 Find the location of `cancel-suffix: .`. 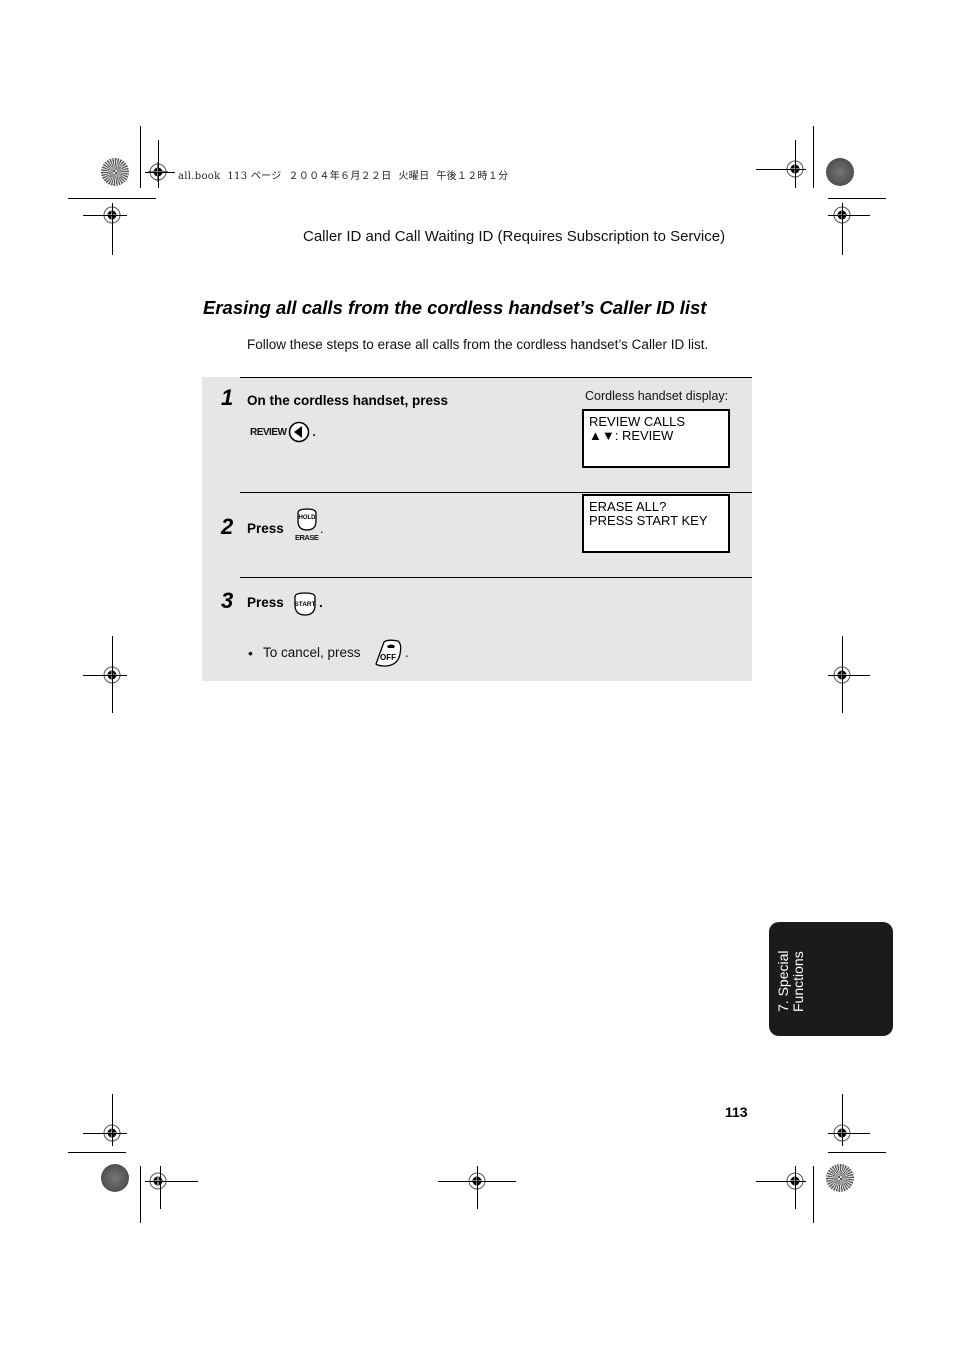

cancel-suffix: . is located at coordinates (407, 652).